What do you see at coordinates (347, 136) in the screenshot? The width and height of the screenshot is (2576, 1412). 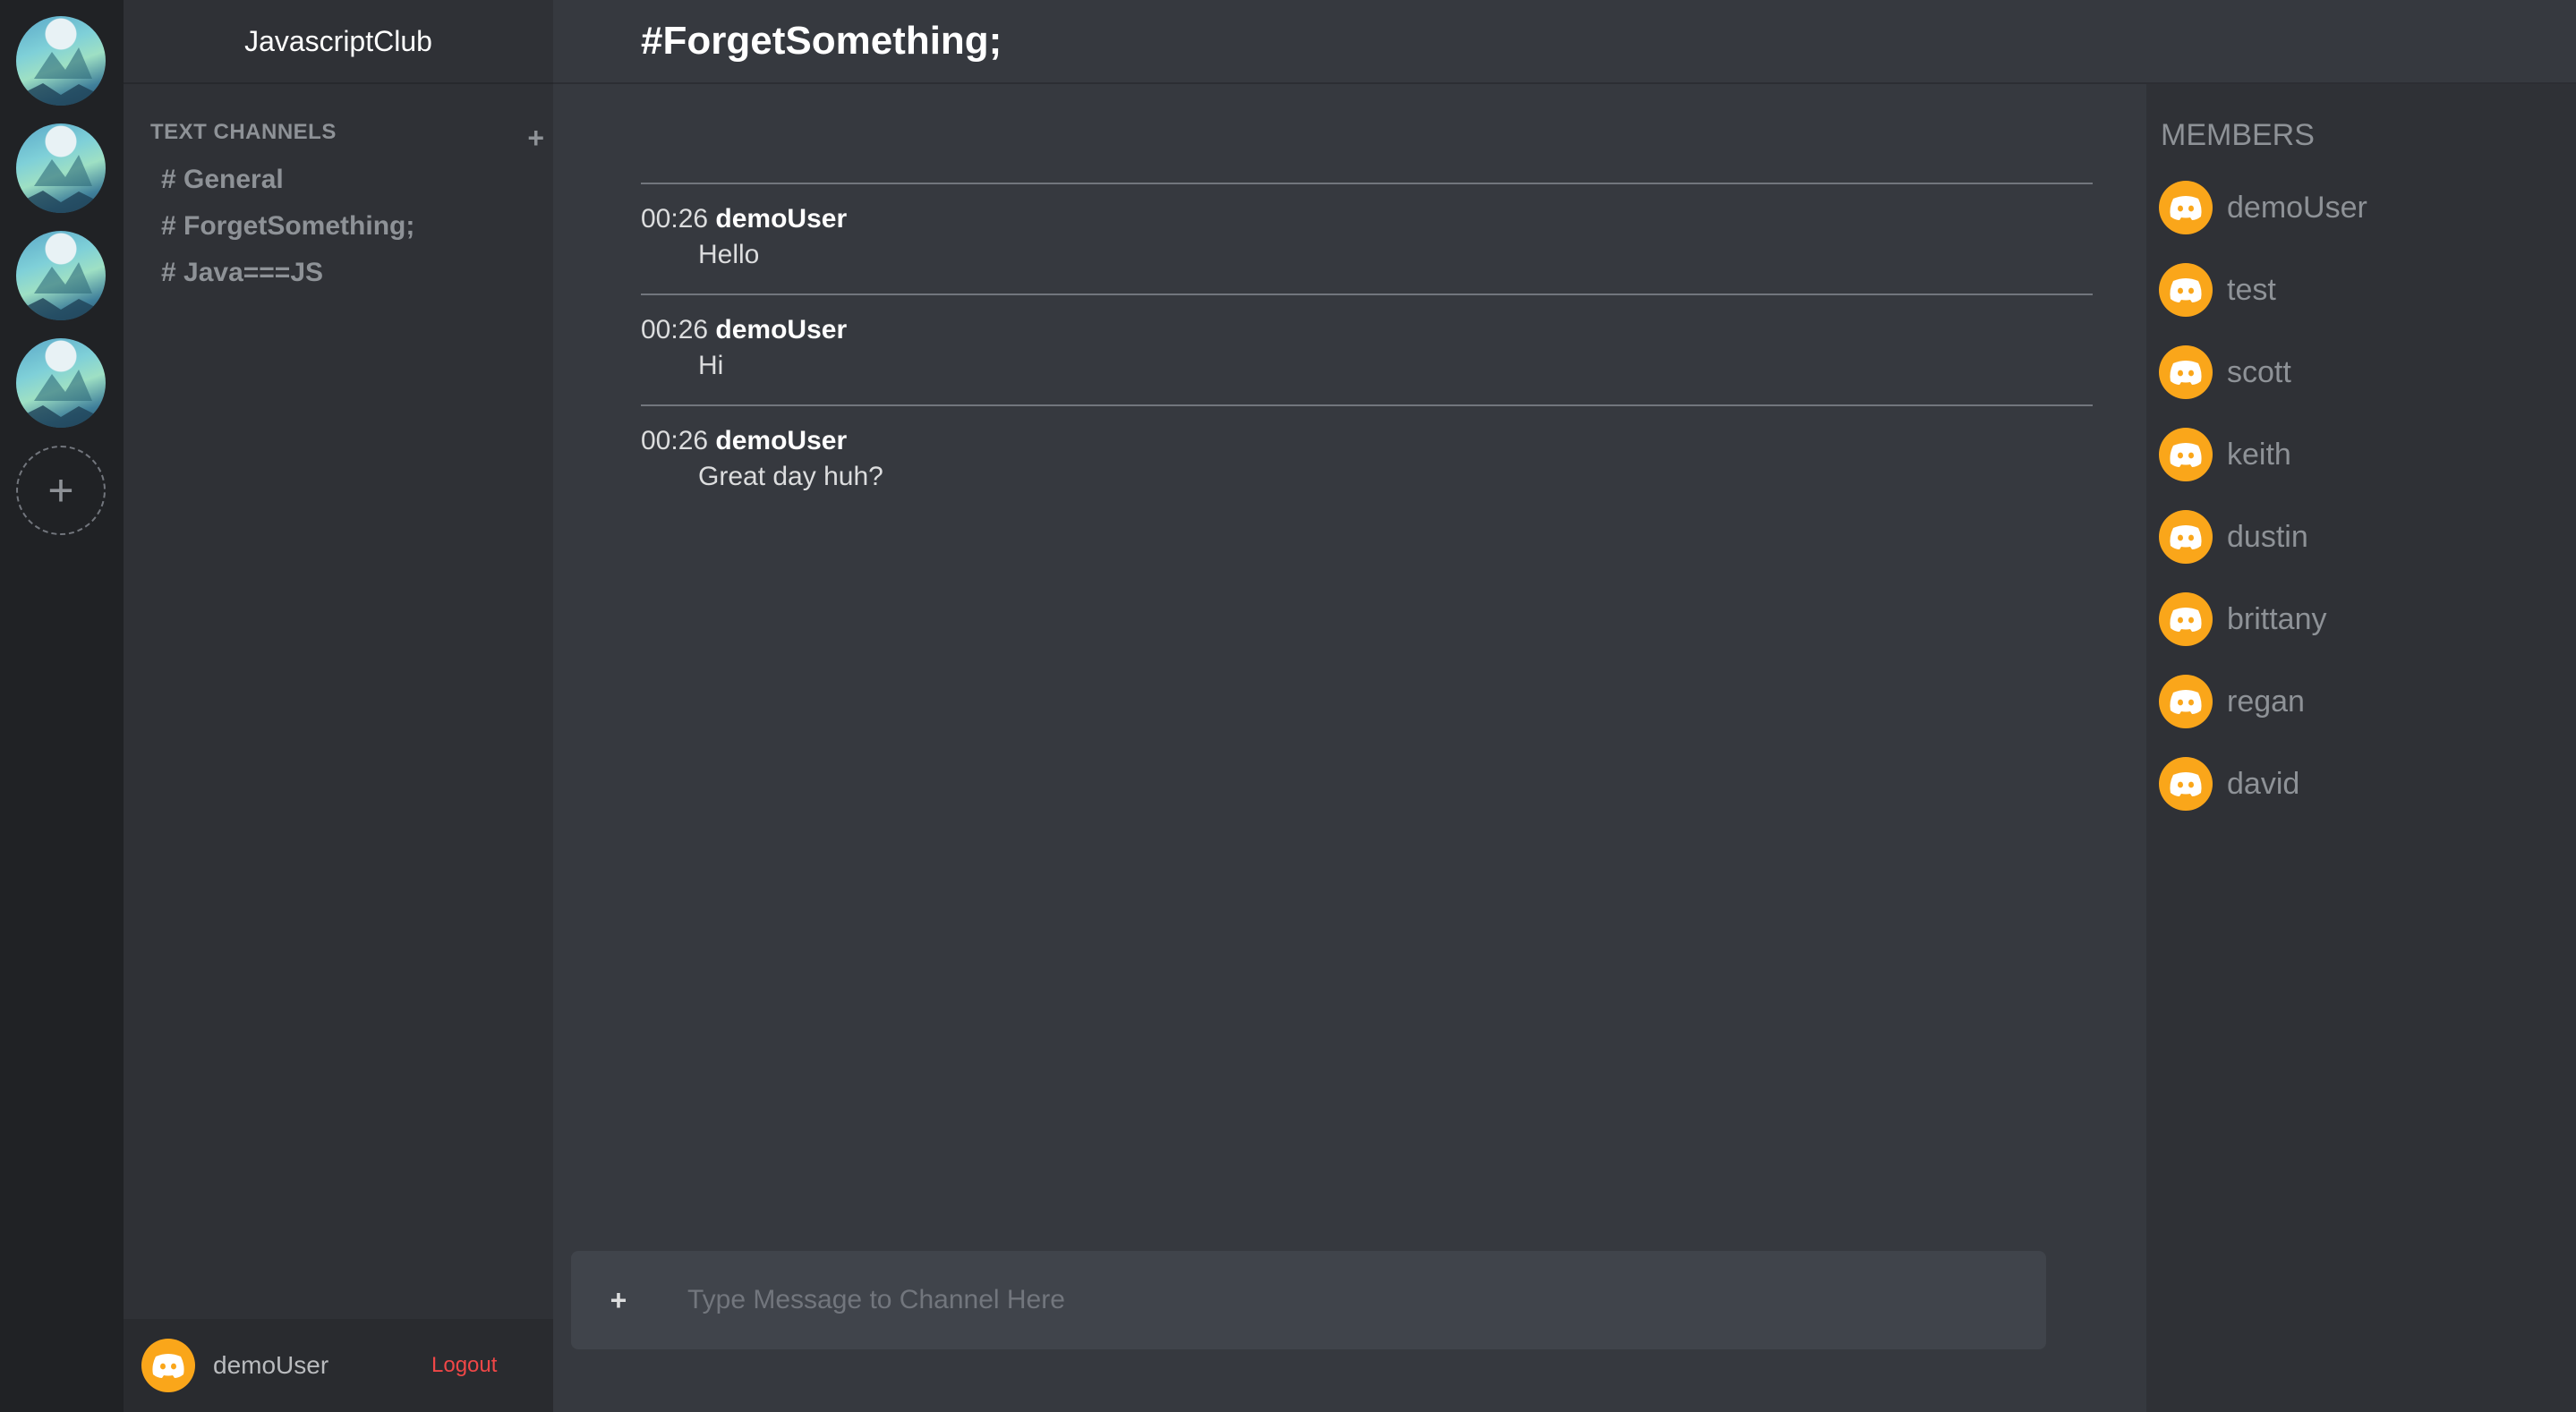 I see `channel-category: TEXT CHANNELS +` at bounding box center [347, 136].